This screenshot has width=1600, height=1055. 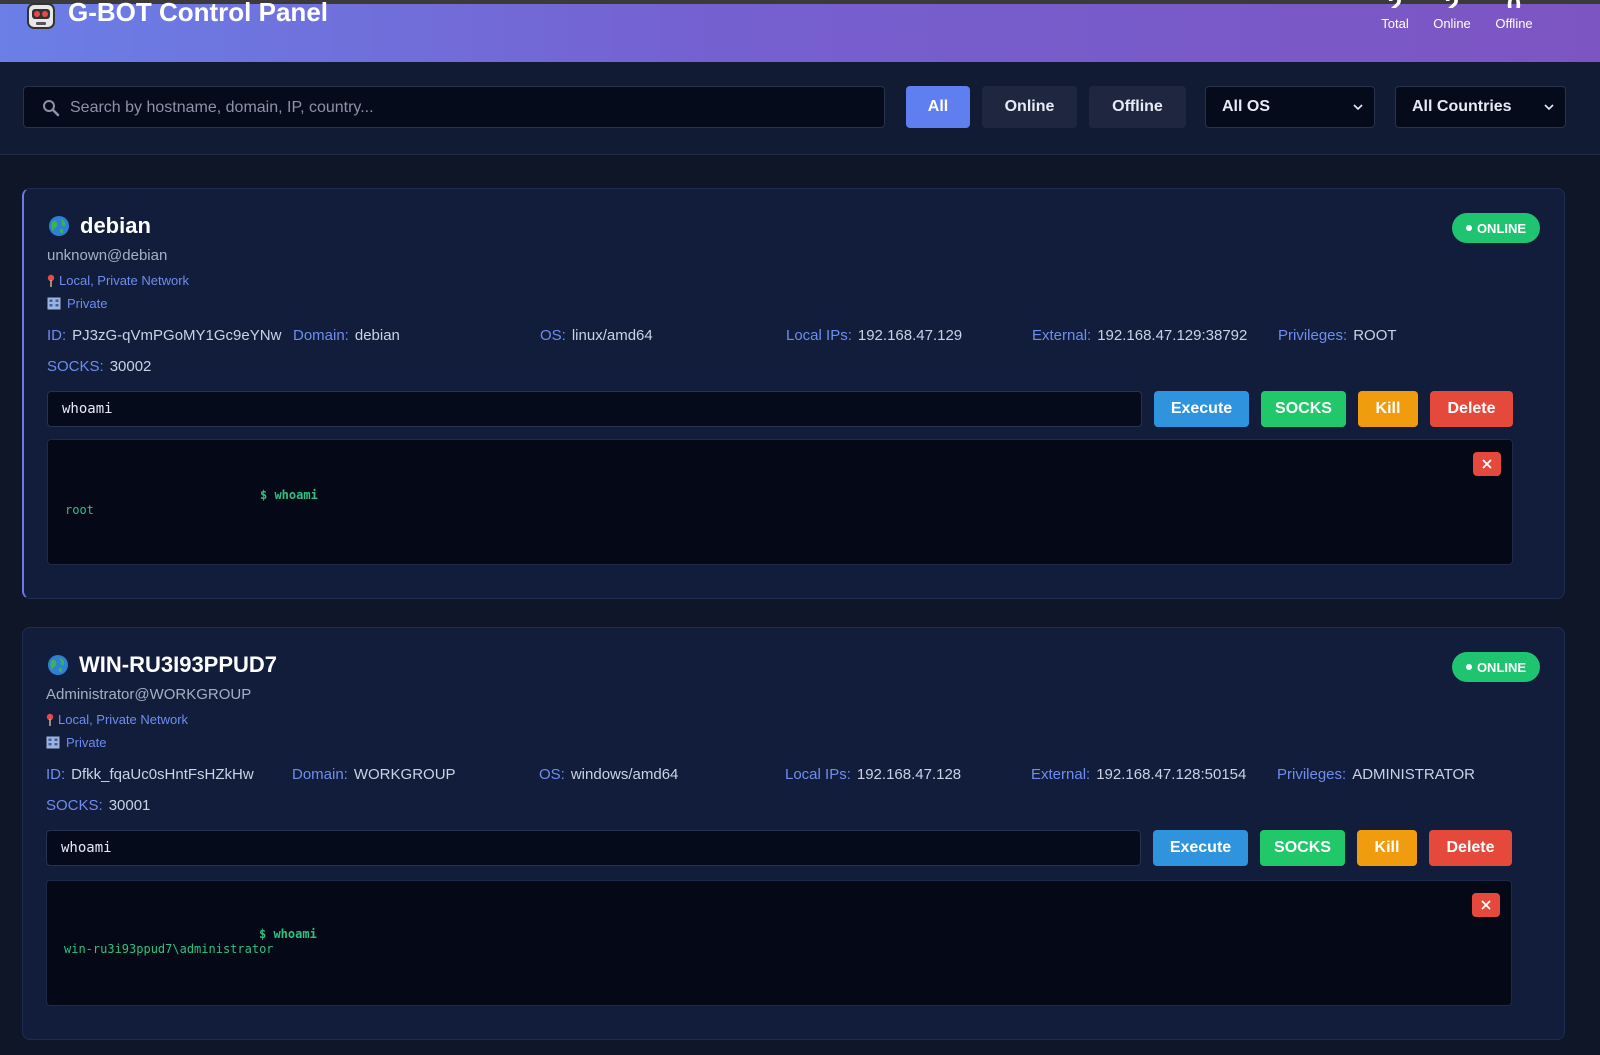 I want to click on field-privileges-value: ADMINISTRATOR, so click(x=1413, y=774).